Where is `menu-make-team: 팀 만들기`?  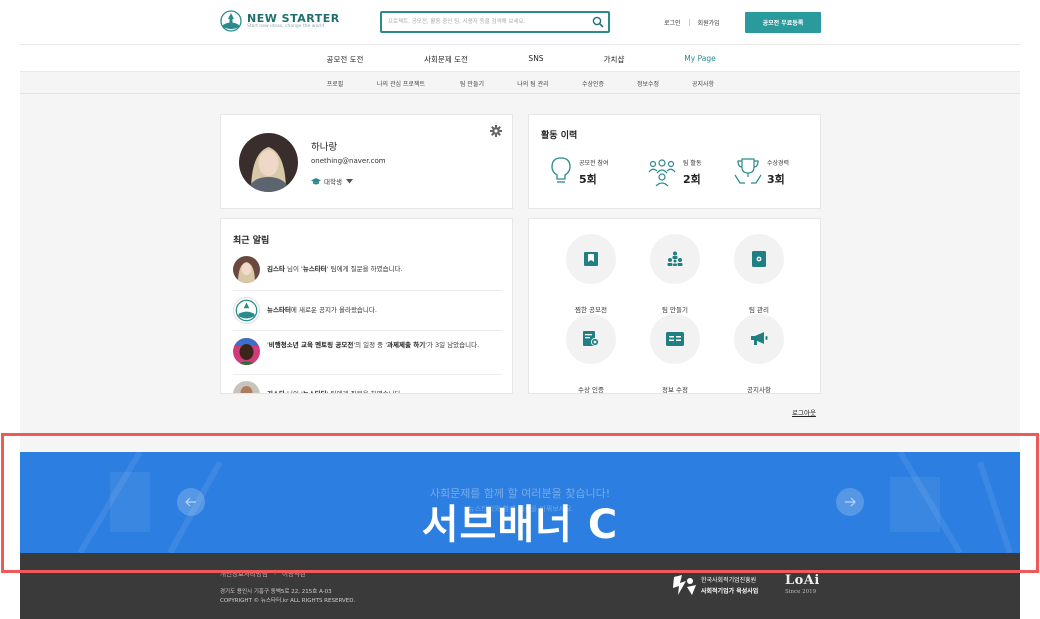 menu-make-team: 팀 만들기 is located at coordinates (675, 274).